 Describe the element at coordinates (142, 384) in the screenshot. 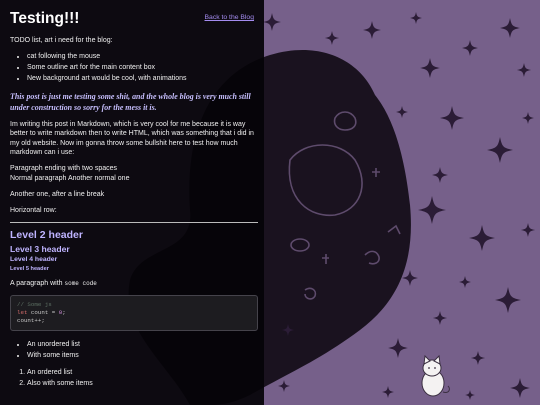

I see `list-item: Also with some items` at that location.